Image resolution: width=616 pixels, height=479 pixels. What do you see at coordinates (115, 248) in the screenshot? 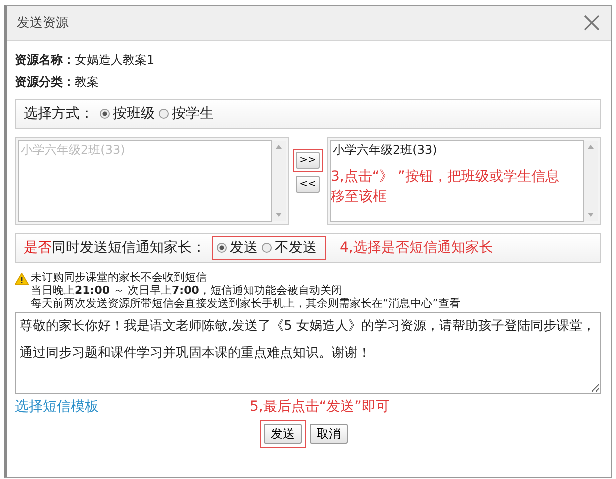
I see `sms-label: 是否同时发送短信通知家长：` at bounding box center [115, 248].